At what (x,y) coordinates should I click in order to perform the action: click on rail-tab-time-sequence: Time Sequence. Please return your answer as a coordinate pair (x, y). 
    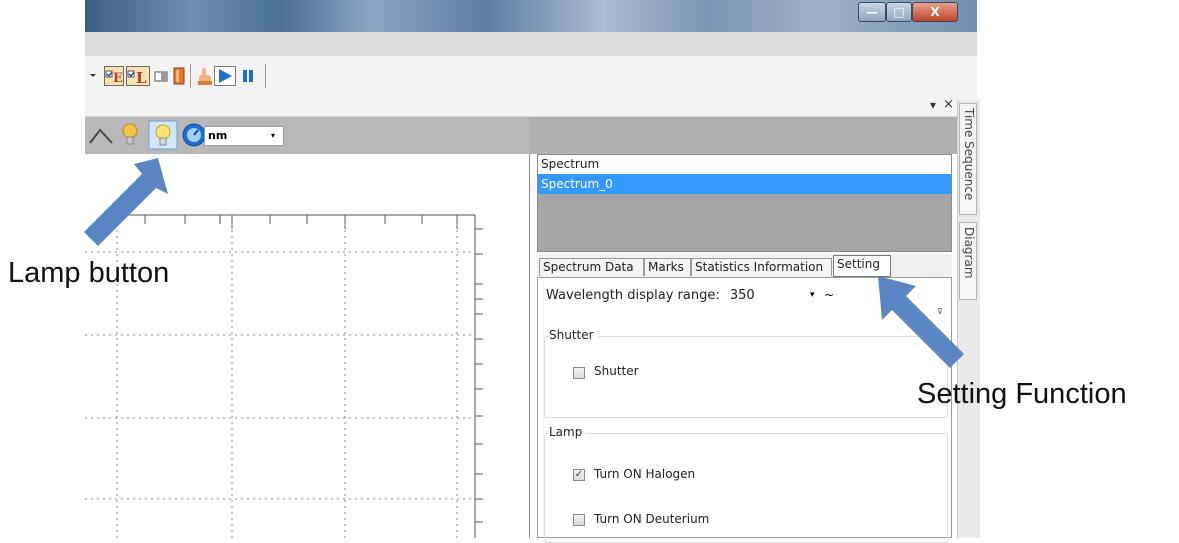
    Looking at the image, I should click on (968, 159).